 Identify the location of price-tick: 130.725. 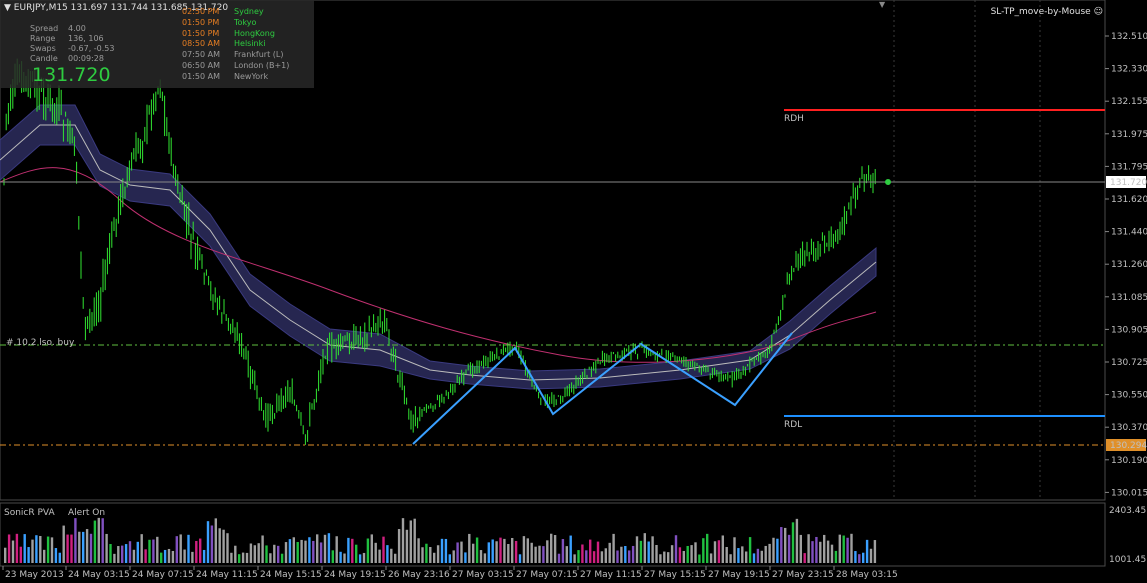
(1129, 363).